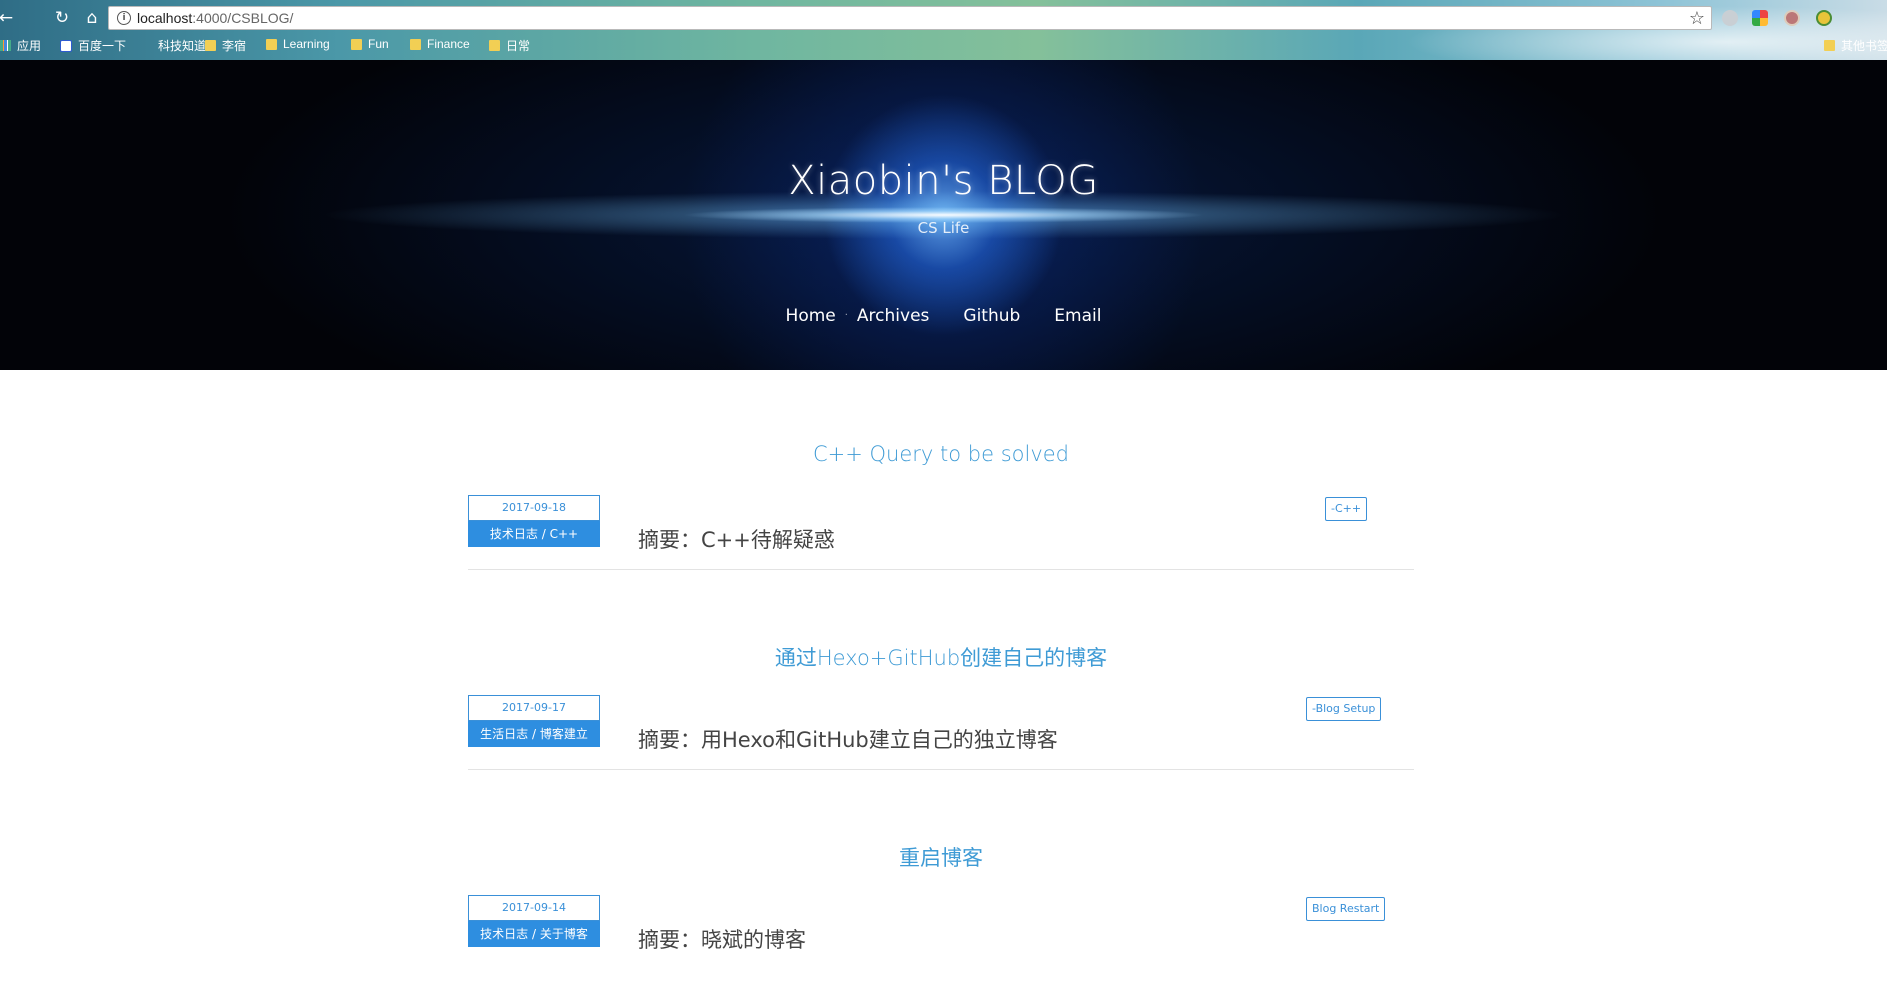 Image resolution: width=1887 pixels, height=996 pixels. I want to click on post-summary: 摘要：用Hexo和GitHub建立自己的独立博客, so click(848, 740).